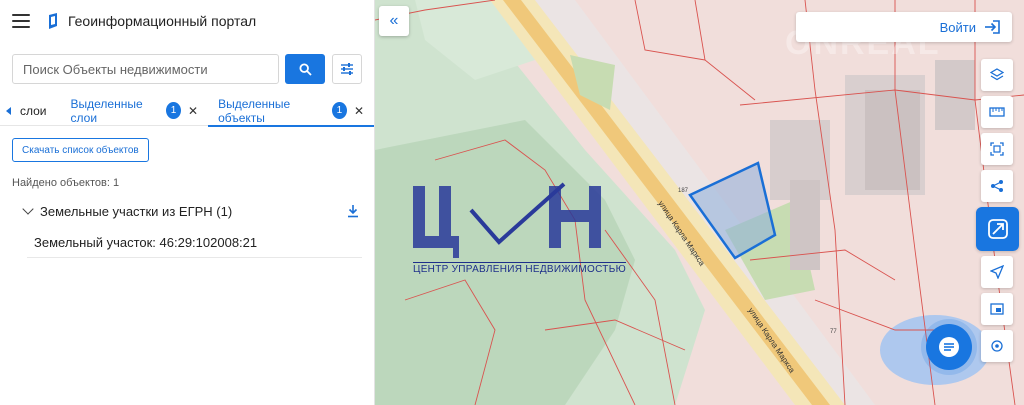 Image resolution: width=1024 pixels, height=405 pixels. I want to click on double-chevron-left-icon: «, so click(394, 20).